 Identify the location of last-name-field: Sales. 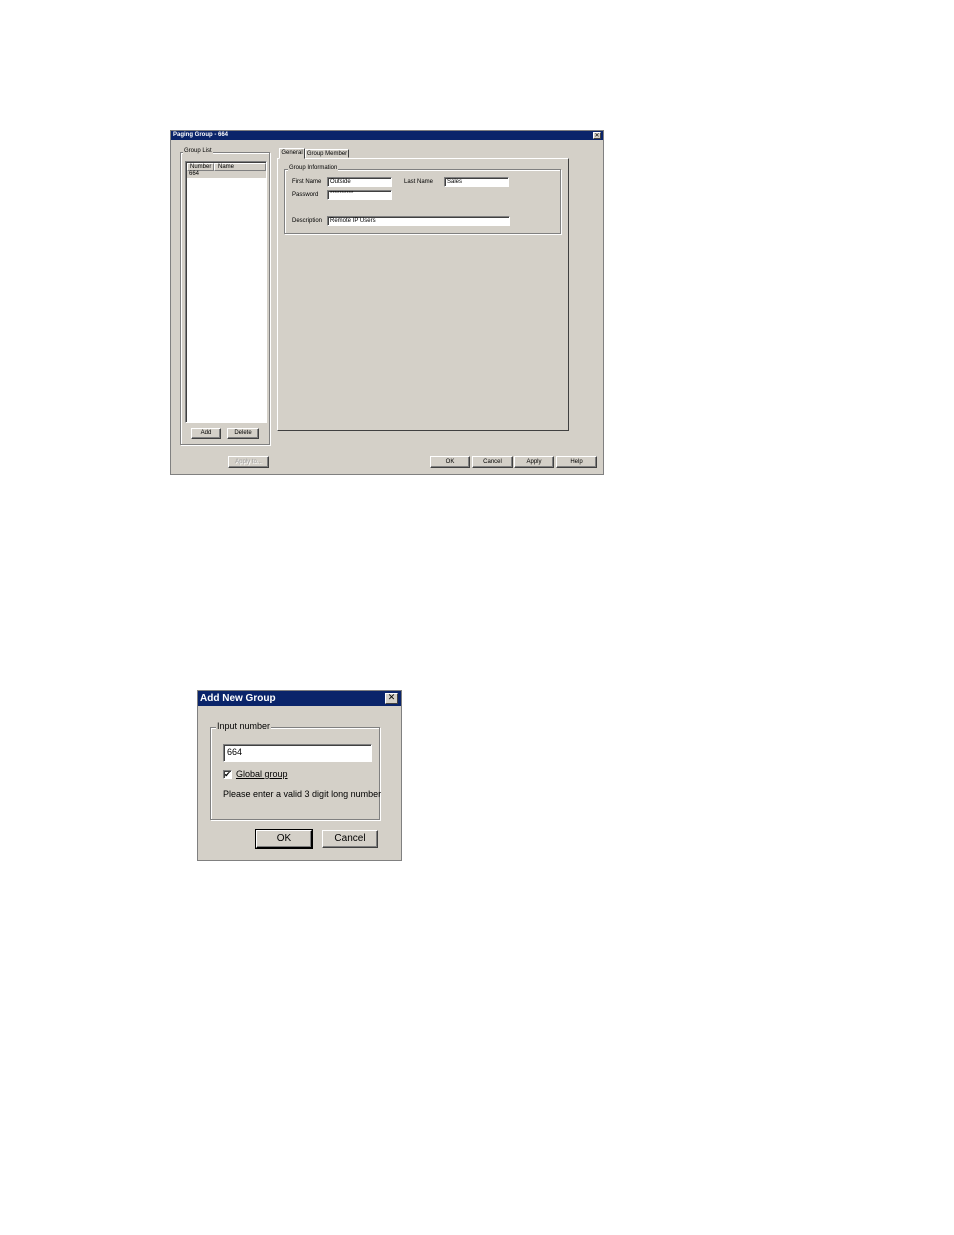
(476, 182).